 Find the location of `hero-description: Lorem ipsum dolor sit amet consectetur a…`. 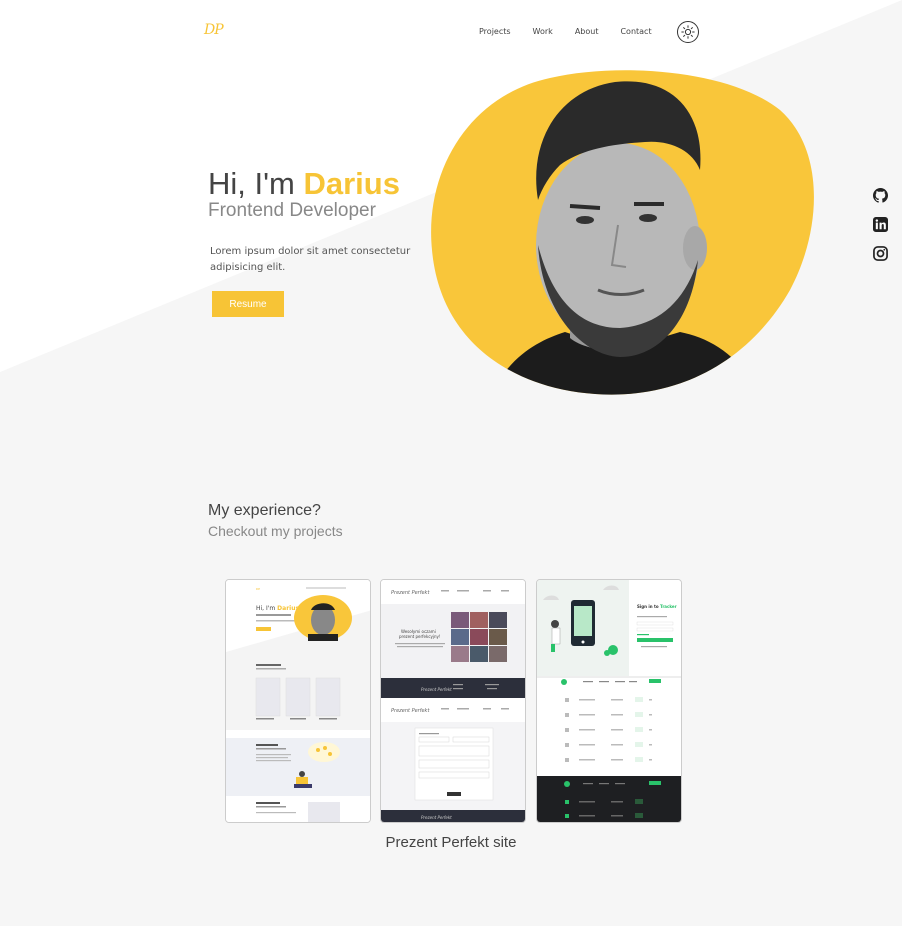

hero-description: Lorem ipsum dolor sit amet consectetur a… is located at coordinates (310, 259).